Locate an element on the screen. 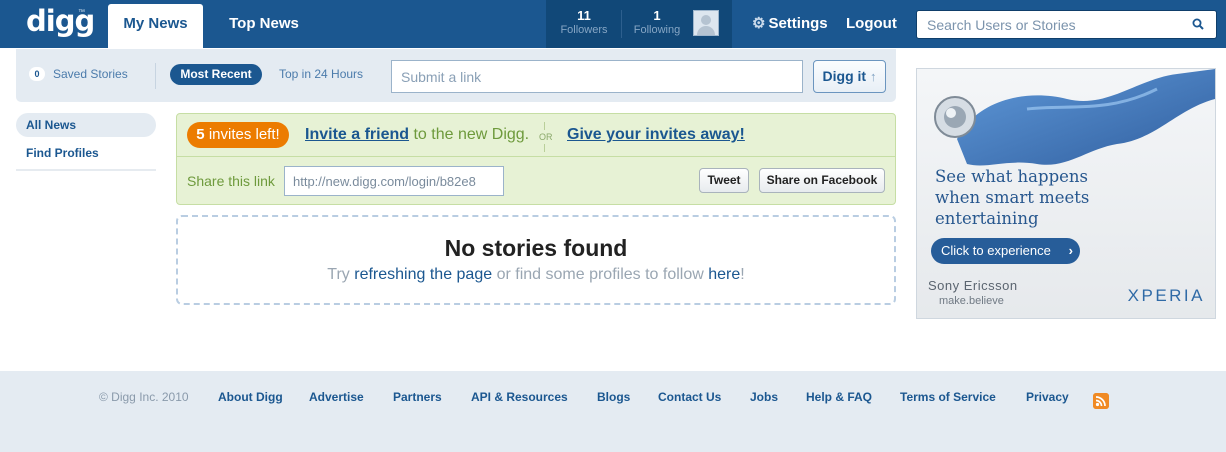 This screenshot has width=1226, height=452. empty-middle-text: or find some profiles to follow is located at coordinates (600, 274).